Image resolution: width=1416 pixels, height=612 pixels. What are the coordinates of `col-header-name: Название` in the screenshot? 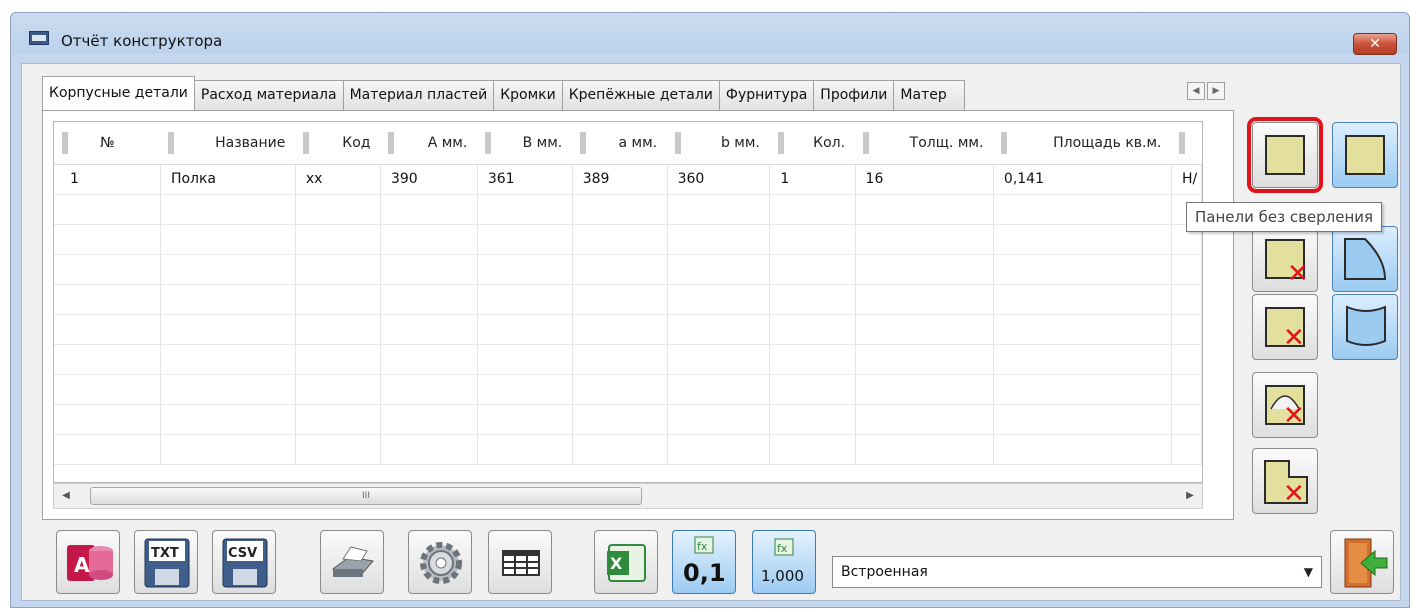 It's located at (228, 143).